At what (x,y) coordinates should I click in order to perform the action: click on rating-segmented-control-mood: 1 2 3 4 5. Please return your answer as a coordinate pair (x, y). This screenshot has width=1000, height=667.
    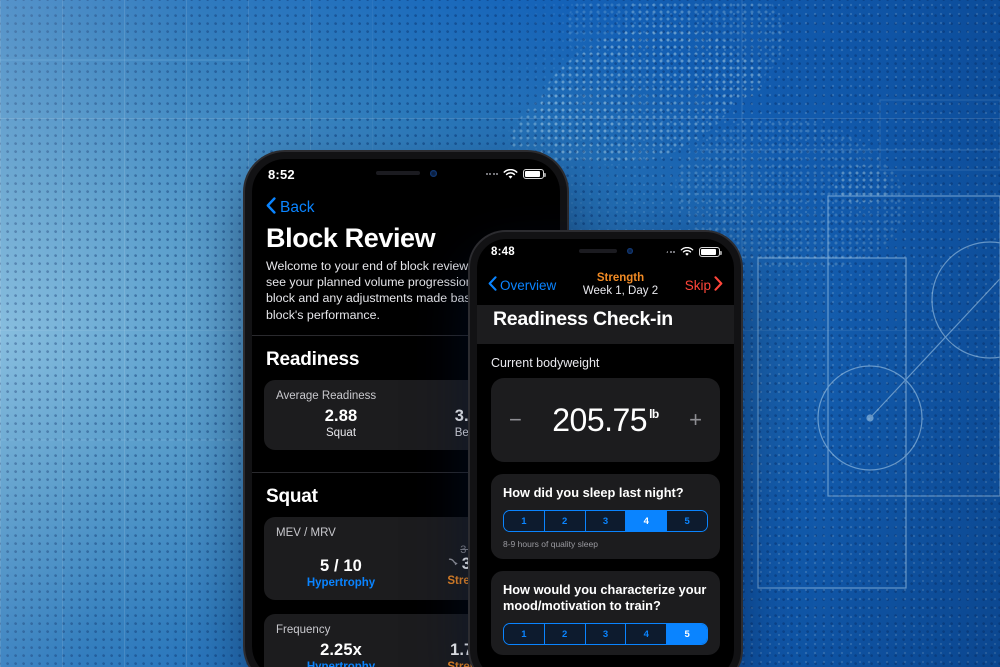
    Looking at the image, I should click on (605, 634).